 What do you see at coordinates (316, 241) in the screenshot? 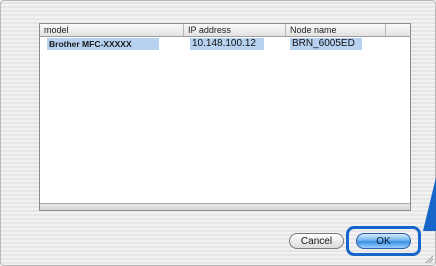
I see `cancel-button: Cancel` at bounding box center [316, 241].